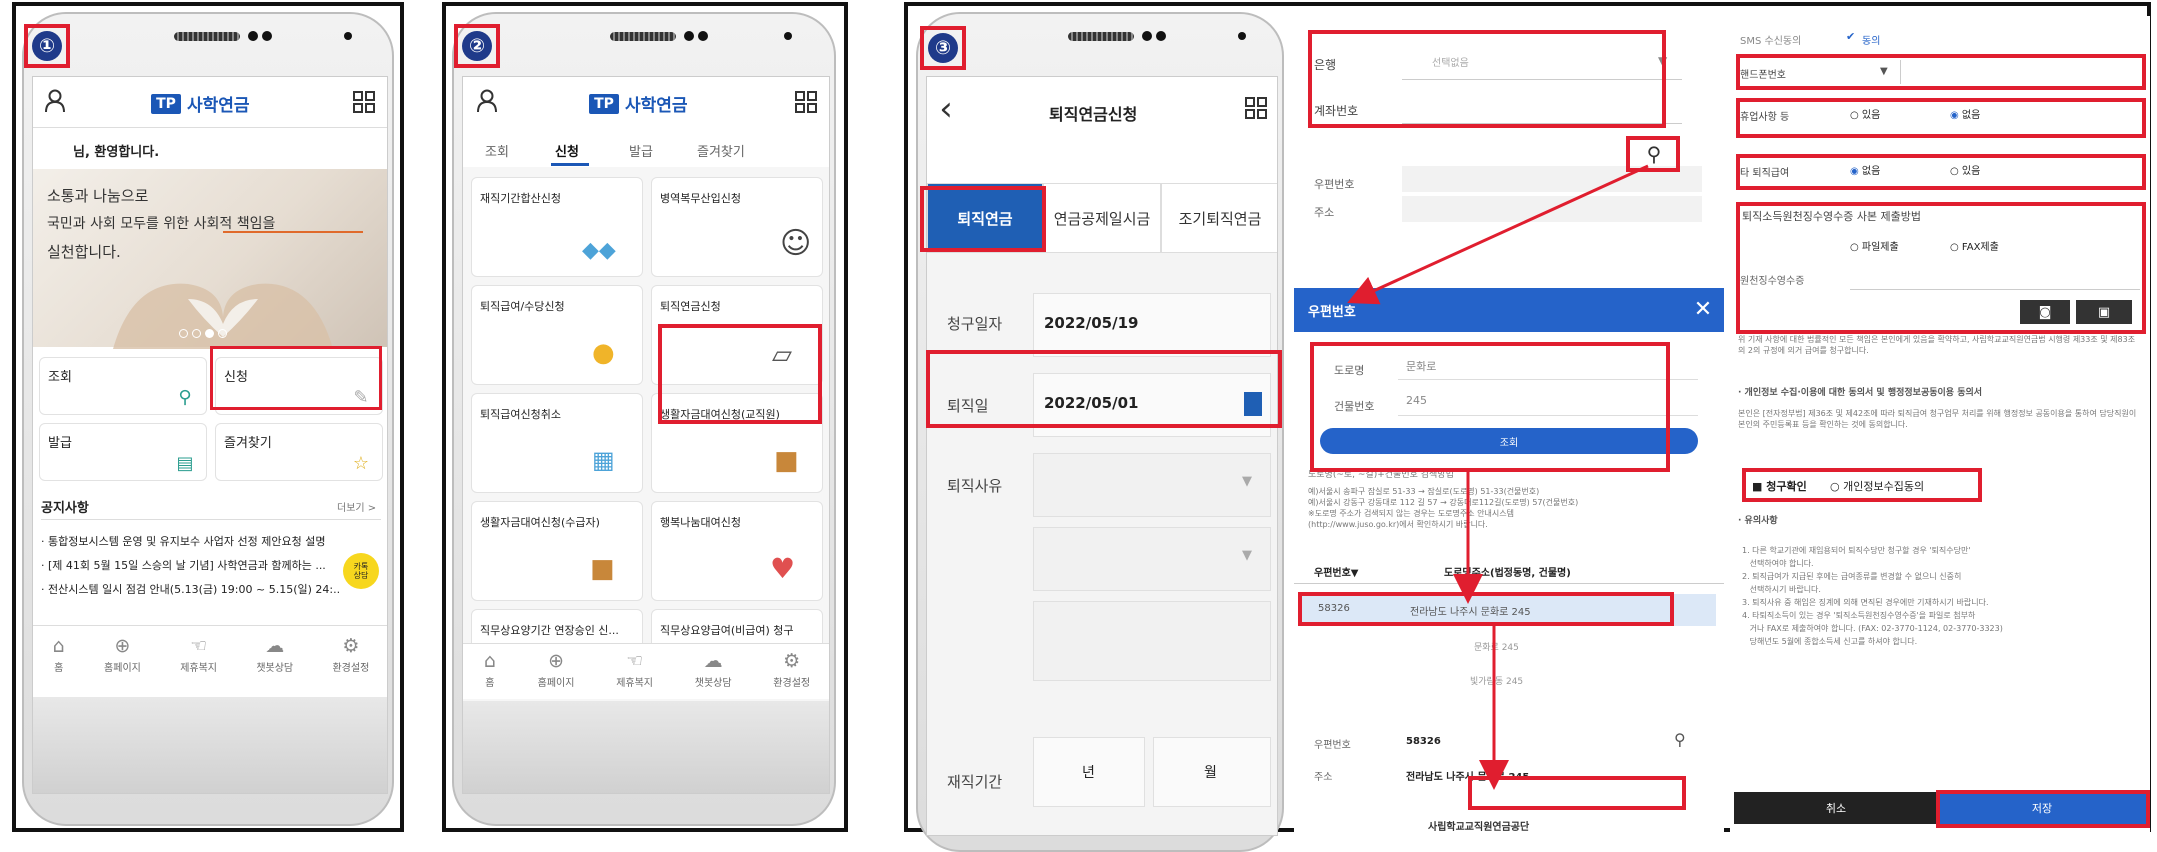  I want to click on nav-label: 제휴복지, so click(198, 668).